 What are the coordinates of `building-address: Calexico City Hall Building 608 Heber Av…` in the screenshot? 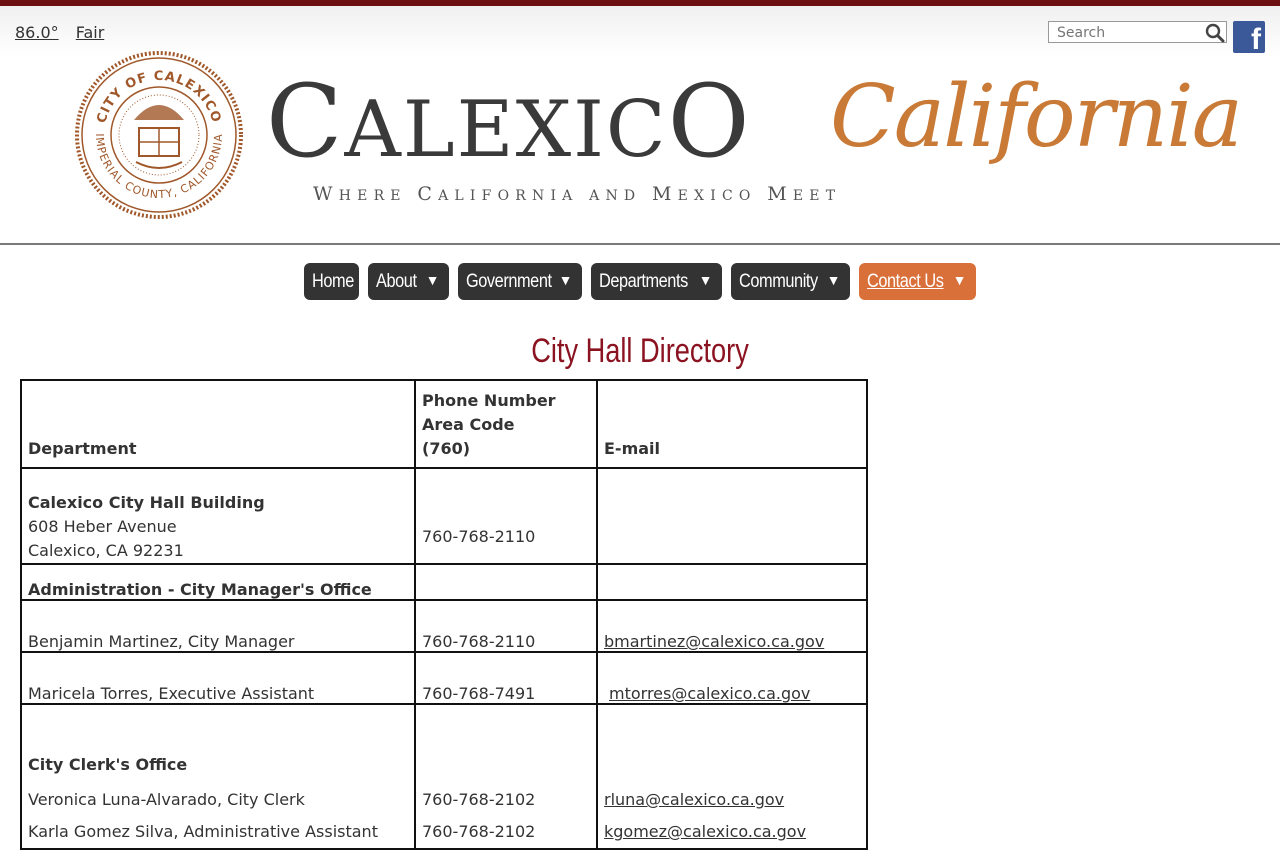 It's located at (218, 516).